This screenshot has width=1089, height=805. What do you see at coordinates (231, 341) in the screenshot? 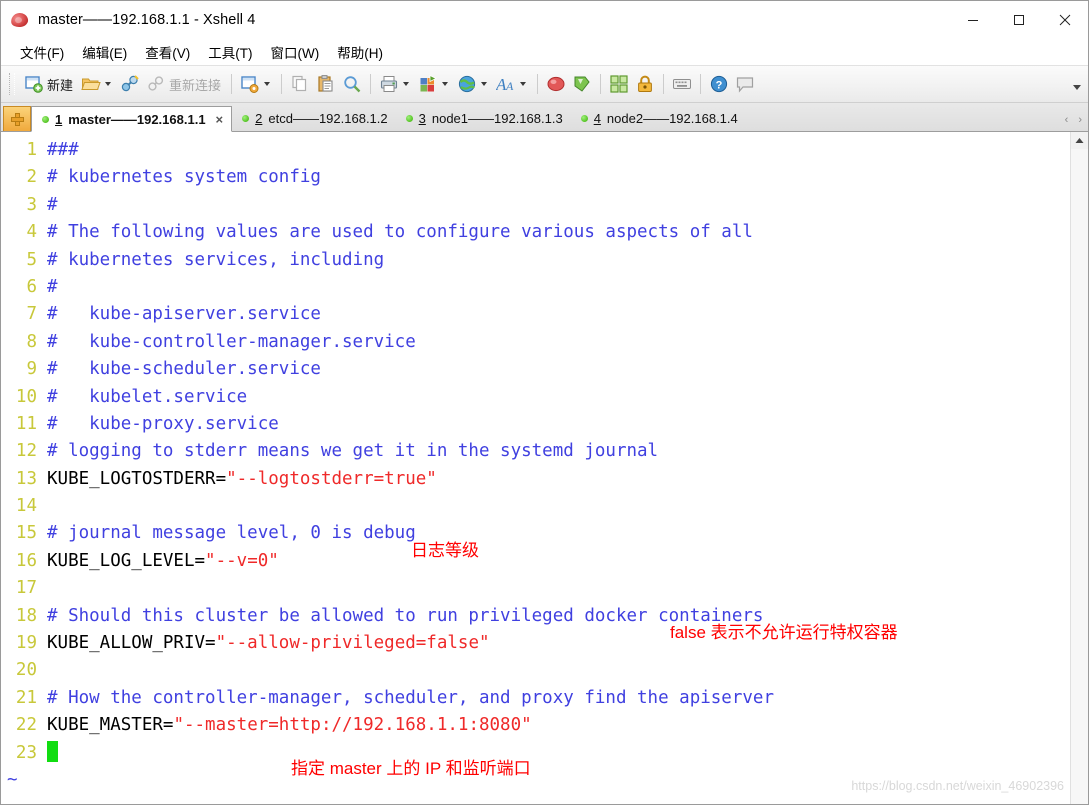
I see `code-segment-comment: # kube-controller-manager.service` at bounding box center [231, 341].